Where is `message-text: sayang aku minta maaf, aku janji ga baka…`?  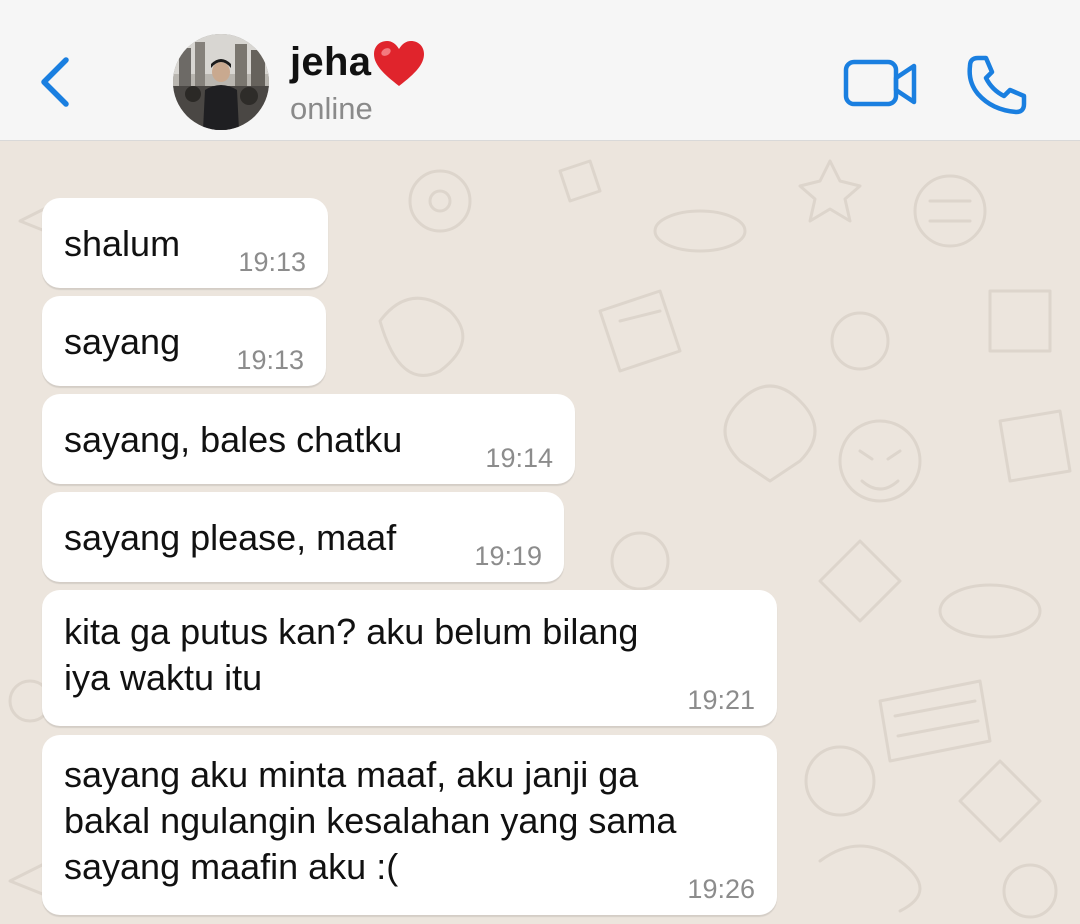
message-text: sayang aku minta maaf, aku janji ga baka… is located at coordinates (370, 820).